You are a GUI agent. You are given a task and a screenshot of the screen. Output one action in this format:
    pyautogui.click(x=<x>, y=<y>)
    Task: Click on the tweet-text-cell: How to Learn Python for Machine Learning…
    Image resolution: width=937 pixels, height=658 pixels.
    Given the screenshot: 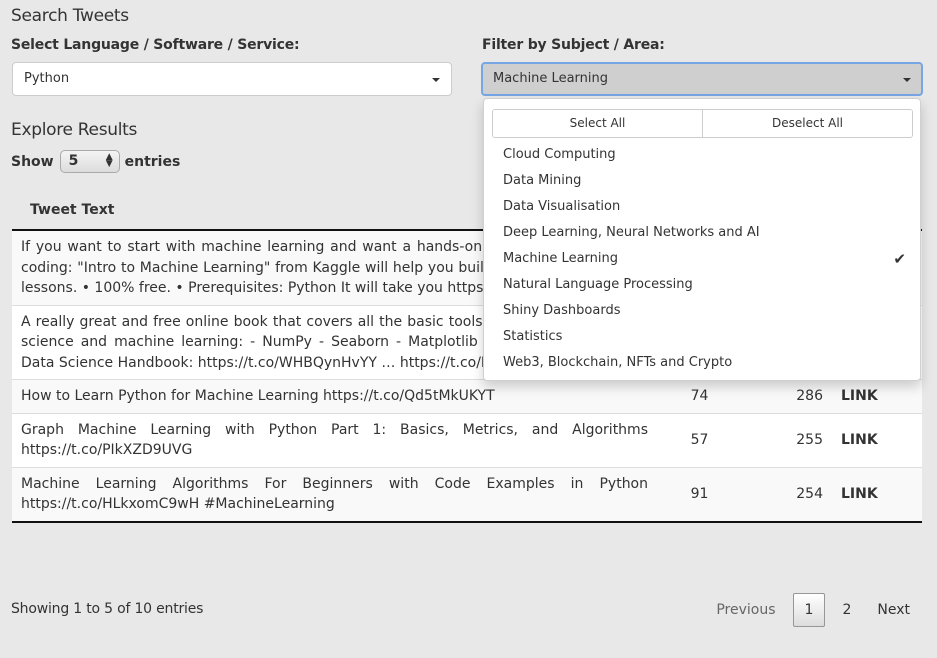 What is the action you would take?
    pyautogui.click(x=334, y=396)
    